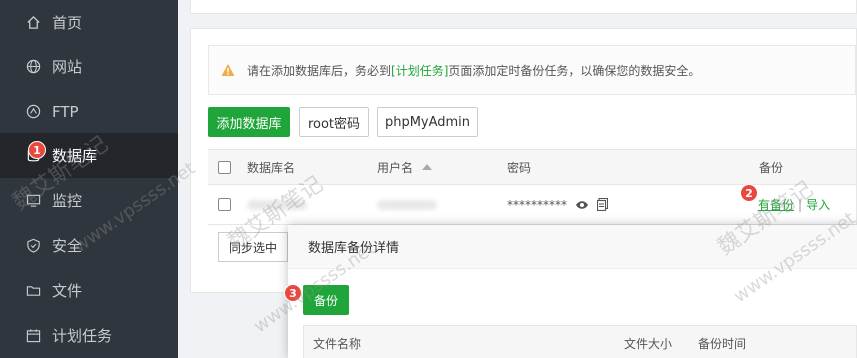 This screenshot has width=857, height=358. What do you see at coordinates (89, 290) in the screenshot?
I see `sidebar-item-files: 文件` at bounding box center [89, 290].